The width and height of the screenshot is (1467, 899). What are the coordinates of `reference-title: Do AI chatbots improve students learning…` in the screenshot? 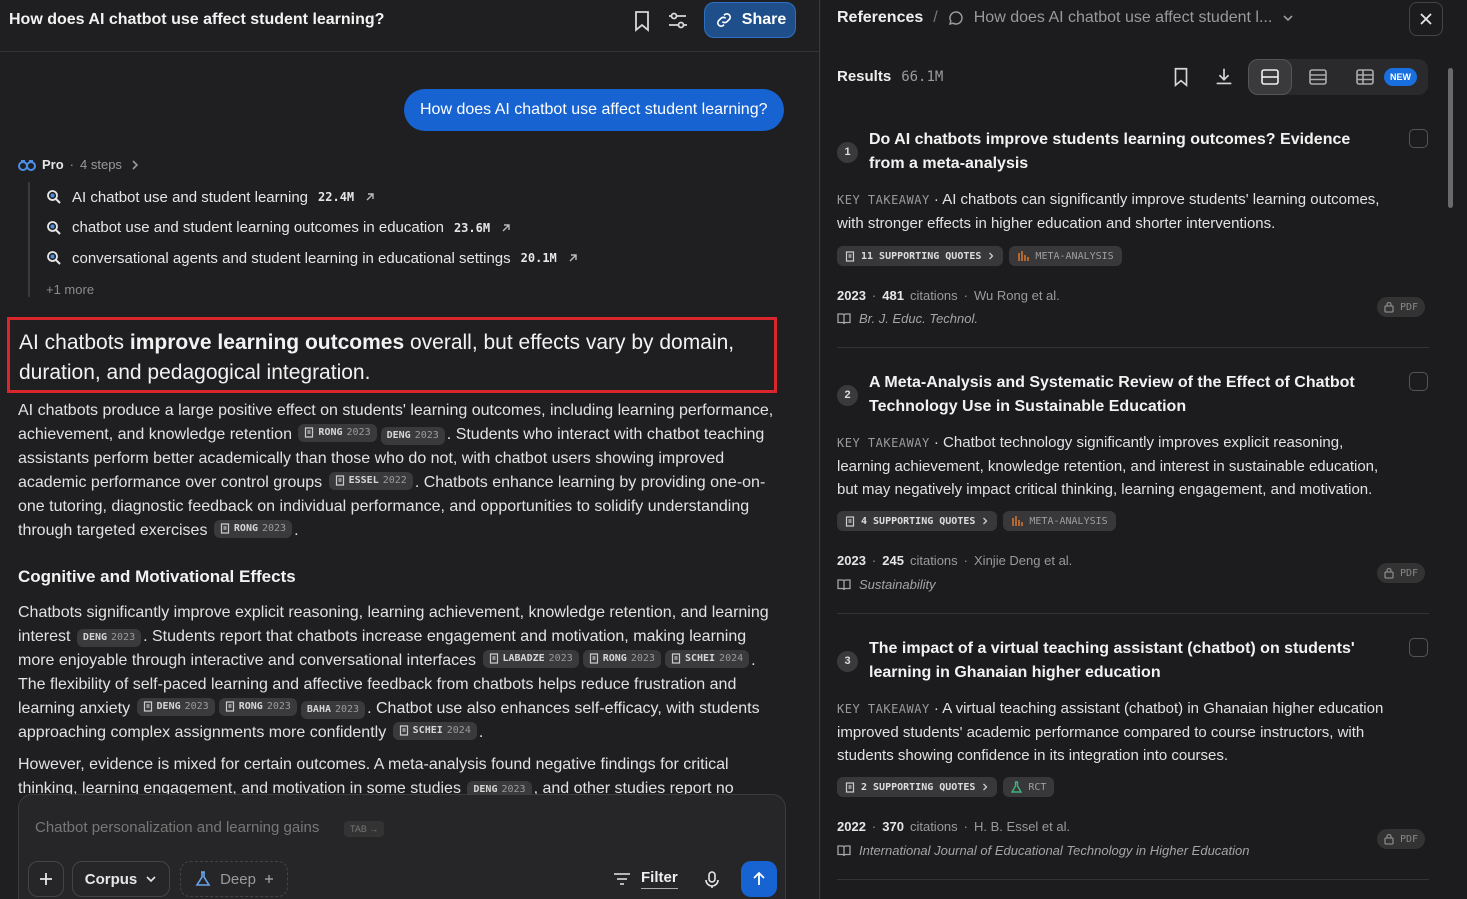 It's located at (1129, 152).